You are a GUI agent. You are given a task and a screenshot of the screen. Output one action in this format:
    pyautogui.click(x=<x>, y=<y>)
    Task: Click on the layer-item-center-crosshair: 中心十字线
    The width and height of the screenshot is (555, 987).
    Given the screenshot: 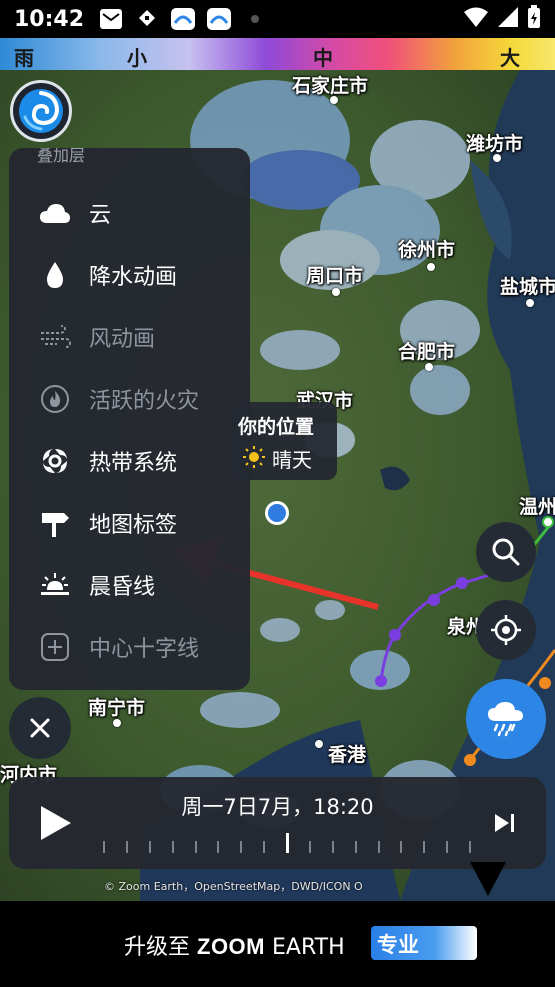 What is the action you would take?
    pyautogui.click(x=129, y=647)
    